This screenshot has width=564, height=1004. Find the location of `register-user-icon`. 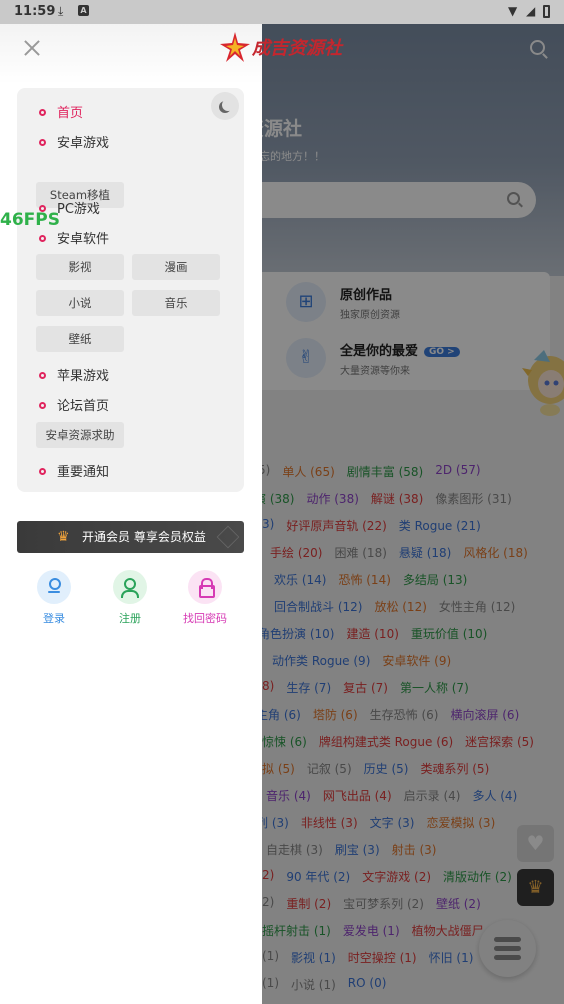

register-user-icon is located at coordinates (130, 587).